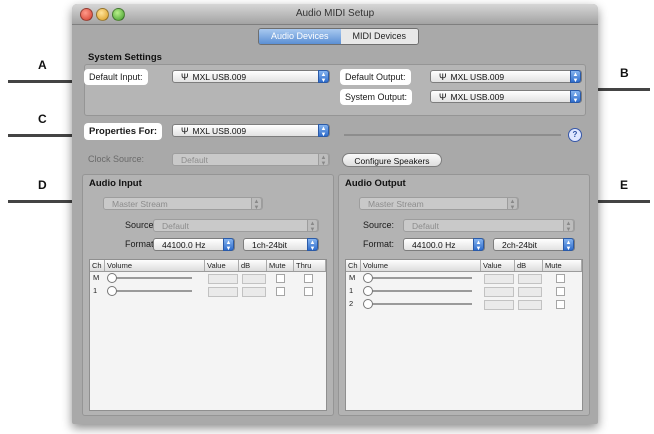  Describe the element at coordinates (115, 183) in the screenshot. I see `audio-input-title: Audio Input` at that location.